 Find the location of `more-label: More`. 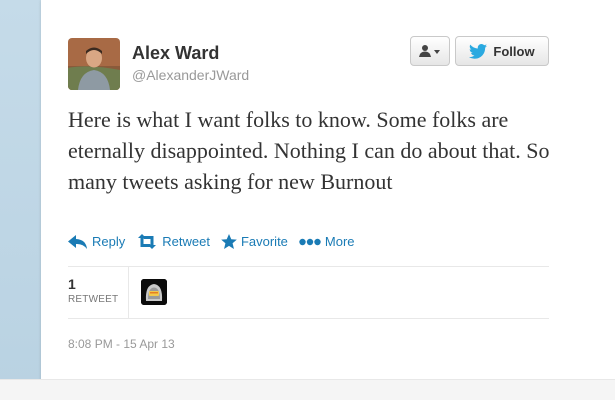

more-label: More is located at coordinates (339, 241).